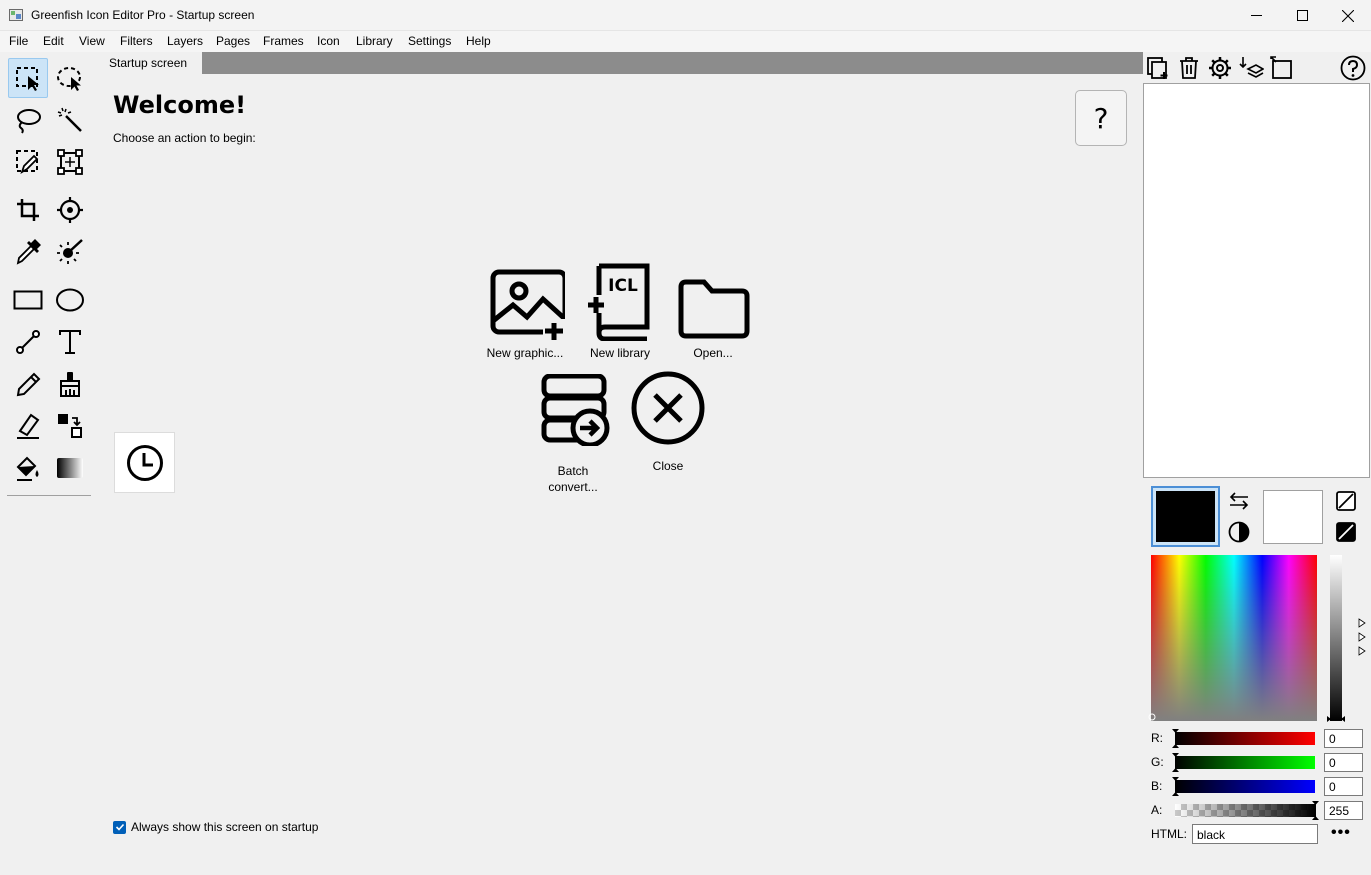  Describe the element at coordinates (374, 41) in the screenshot. I see `menu-library: Library` at that location.